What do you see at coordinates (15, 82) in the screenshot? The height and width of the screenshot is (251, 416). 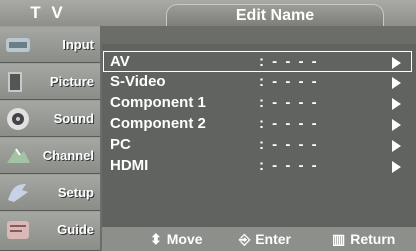 I see `picture-icon` at bounding box center [15, 82].